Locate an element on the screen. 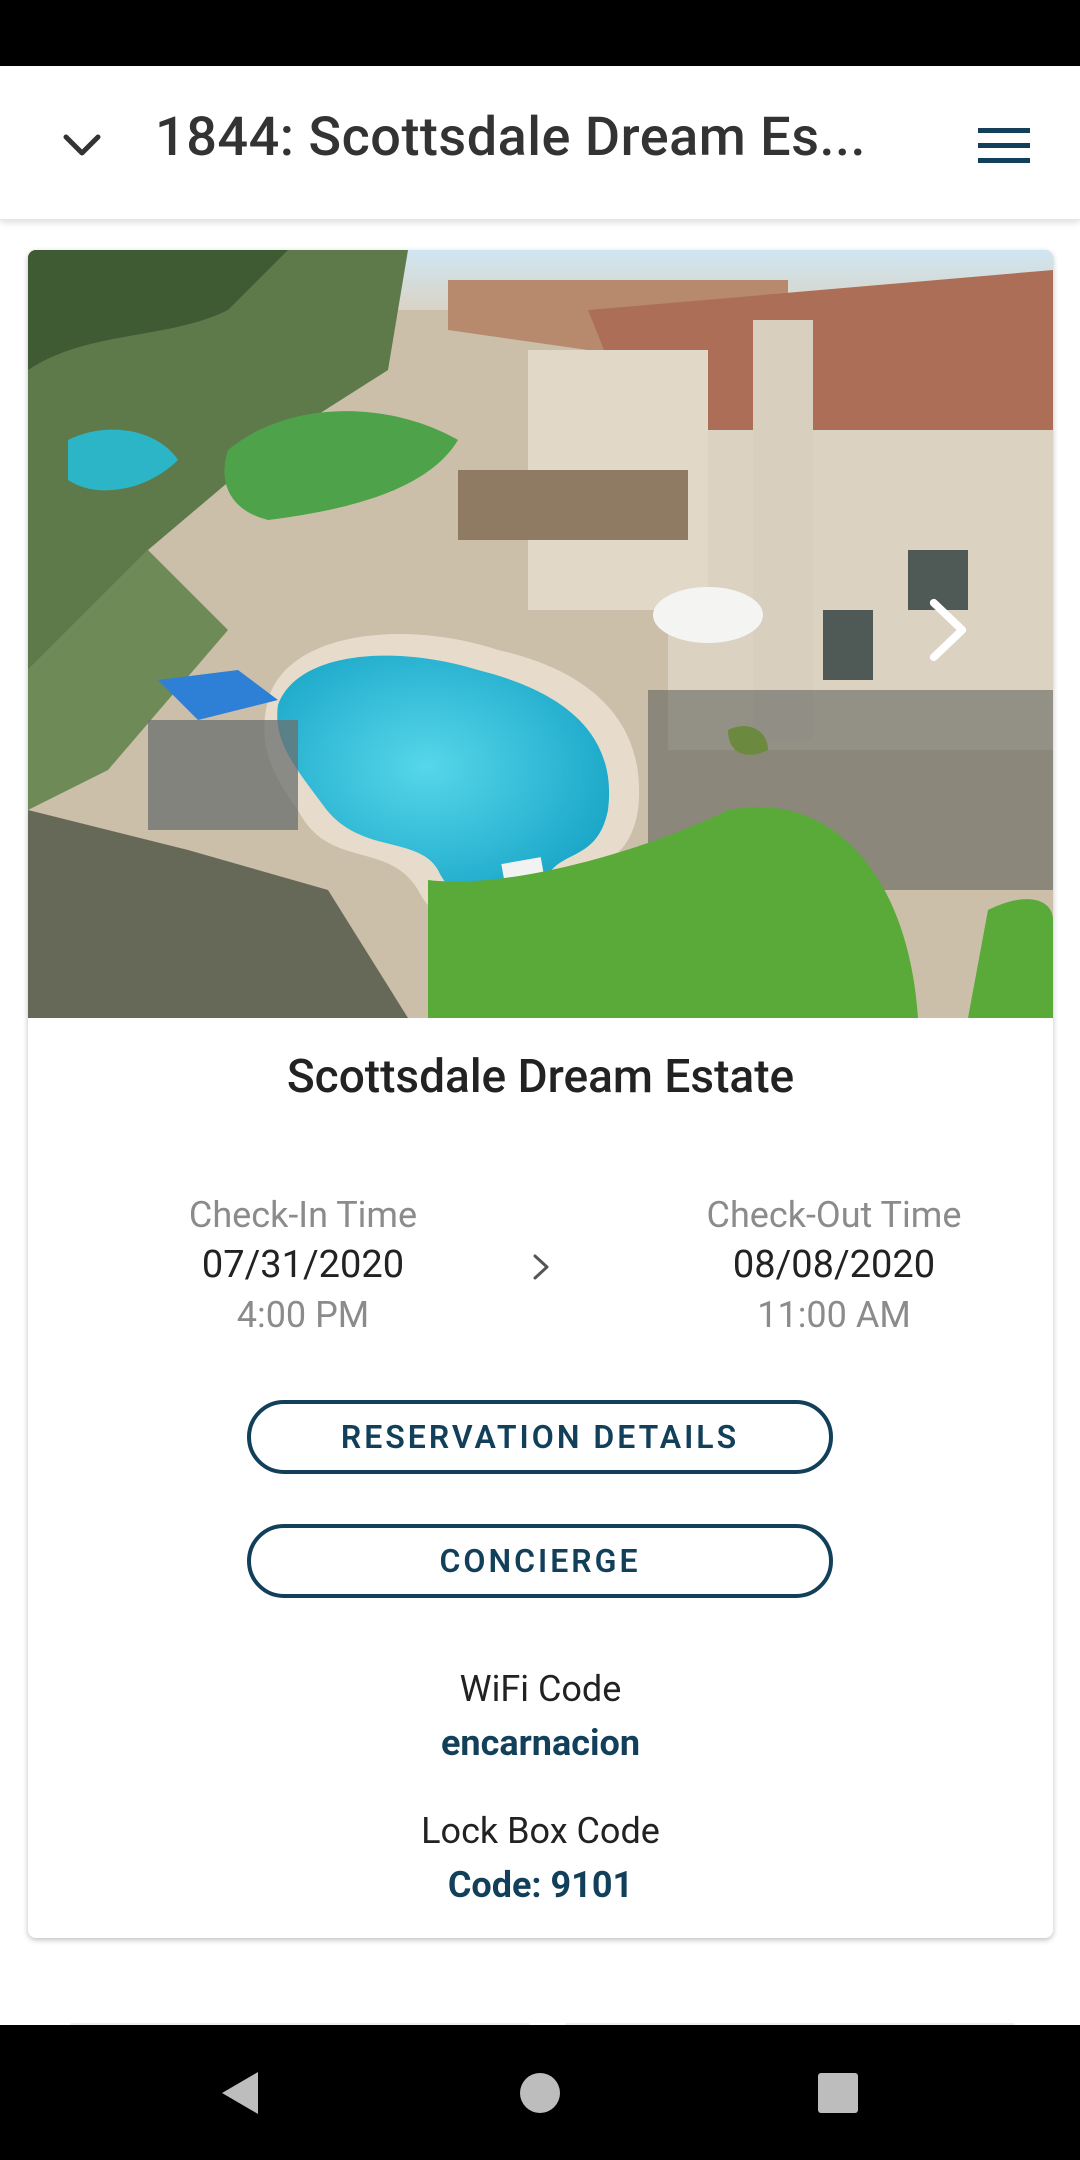 This screenshot has width=1080, height=2160. check-out-label: Check-Out Time is located at coordinates (834, 1215).